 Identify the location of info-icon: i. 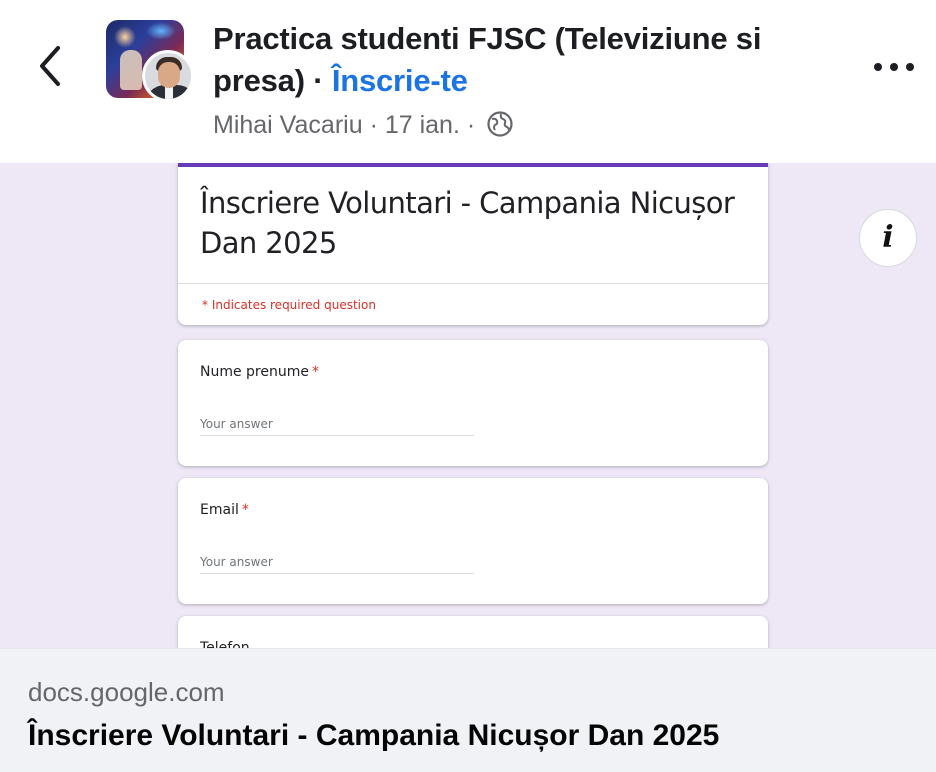
(888, 237).